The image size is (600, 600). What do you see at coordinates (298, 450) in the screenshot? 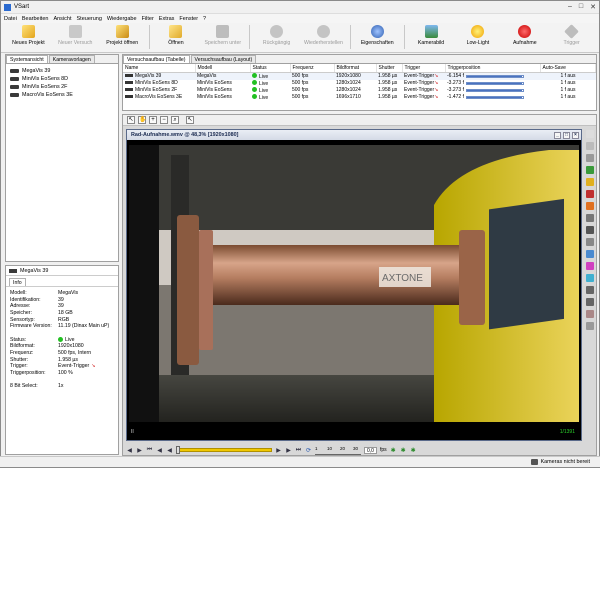
I see `to-end-icon: ⏭` at bounding box center [298, 450].